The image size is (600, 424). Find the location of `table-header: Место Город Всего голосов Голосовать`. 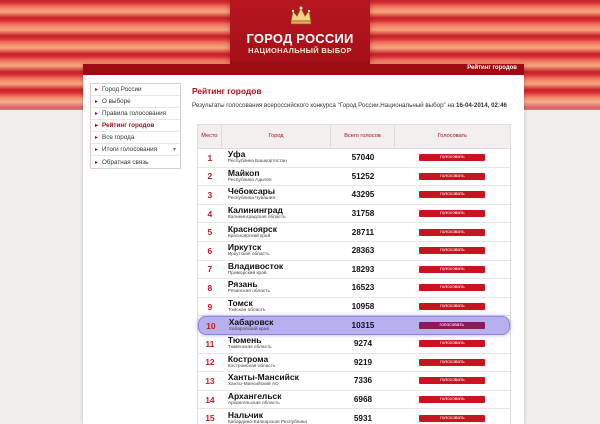

table-header: Место Город Всего голосов Голосовать is located at coordinates (354, 137).